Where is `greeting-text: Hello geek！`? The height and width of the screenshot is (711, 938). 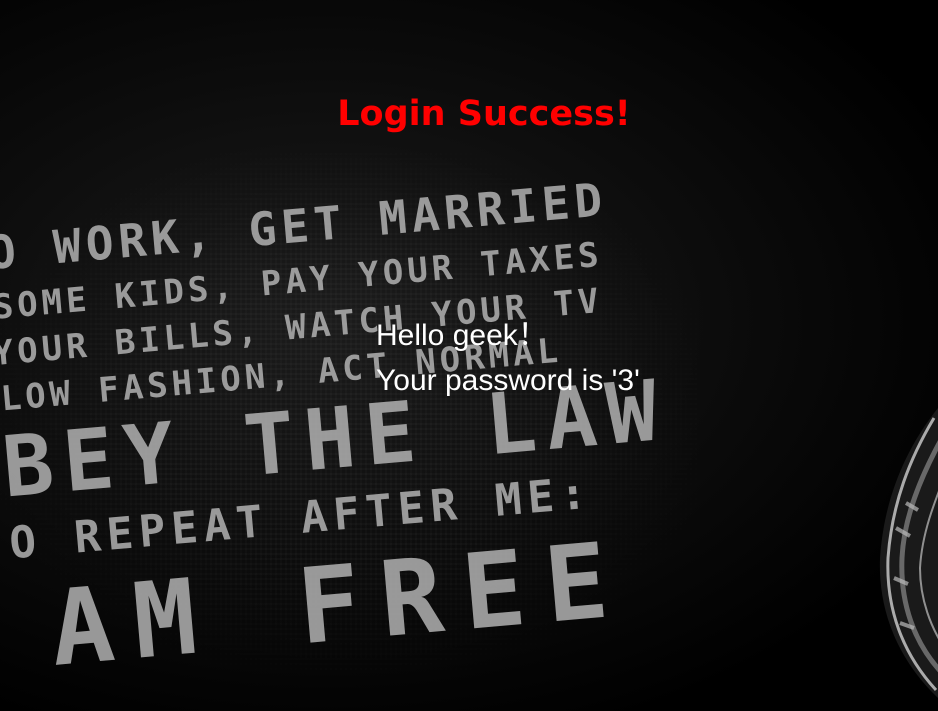
greeting-text: Hello geek！ is located at coordinates (462, 335).